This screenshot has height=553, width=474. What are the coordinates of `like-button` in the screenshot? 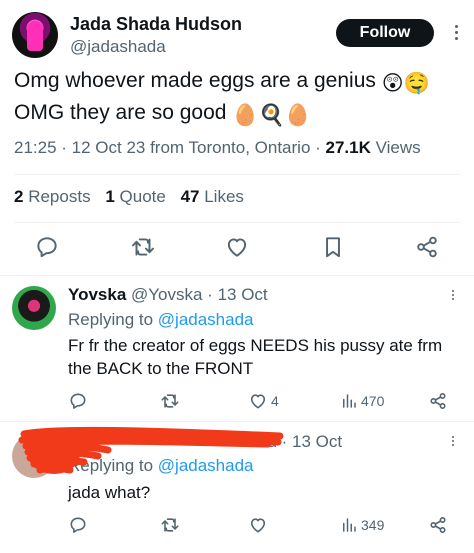 It's located at (259, 525).